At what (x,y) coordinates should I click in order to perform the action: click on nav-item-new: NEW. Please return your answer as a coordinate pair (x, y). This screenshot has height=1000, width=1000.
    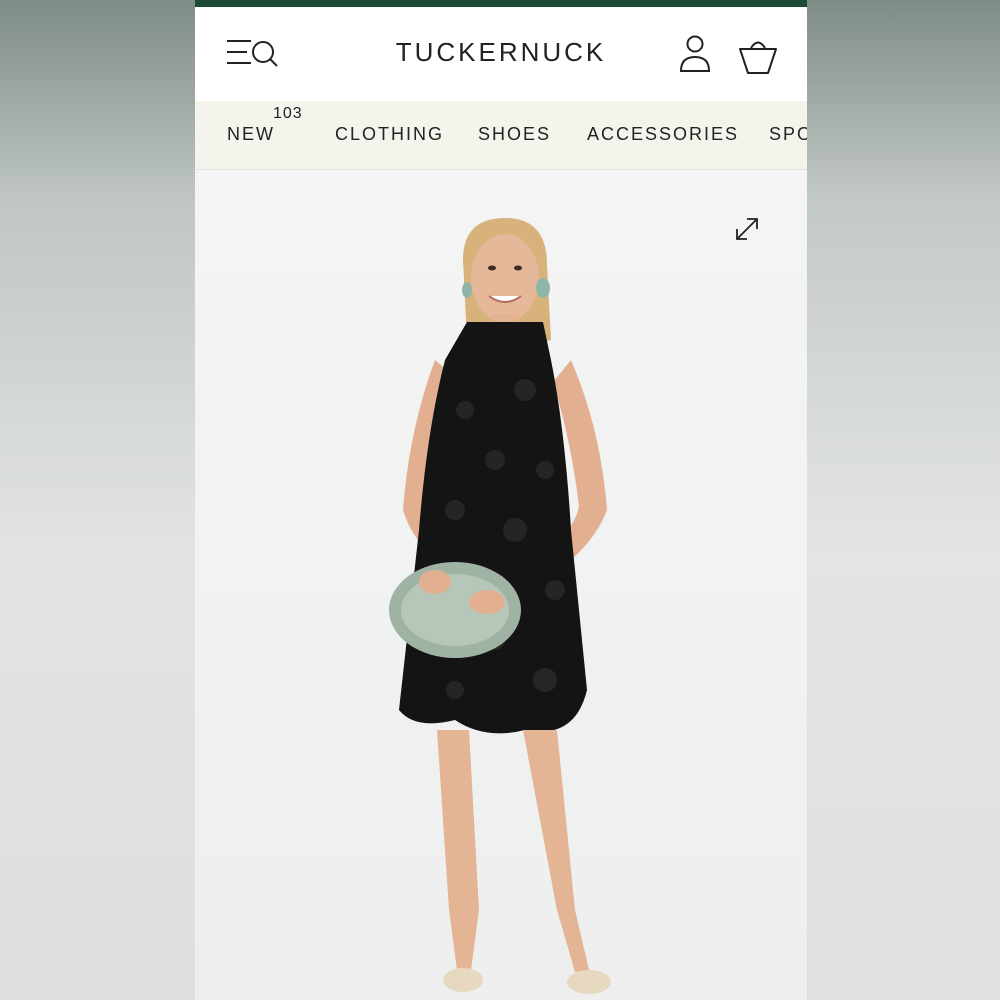
    Looking at the image, I should click on (251, 134).